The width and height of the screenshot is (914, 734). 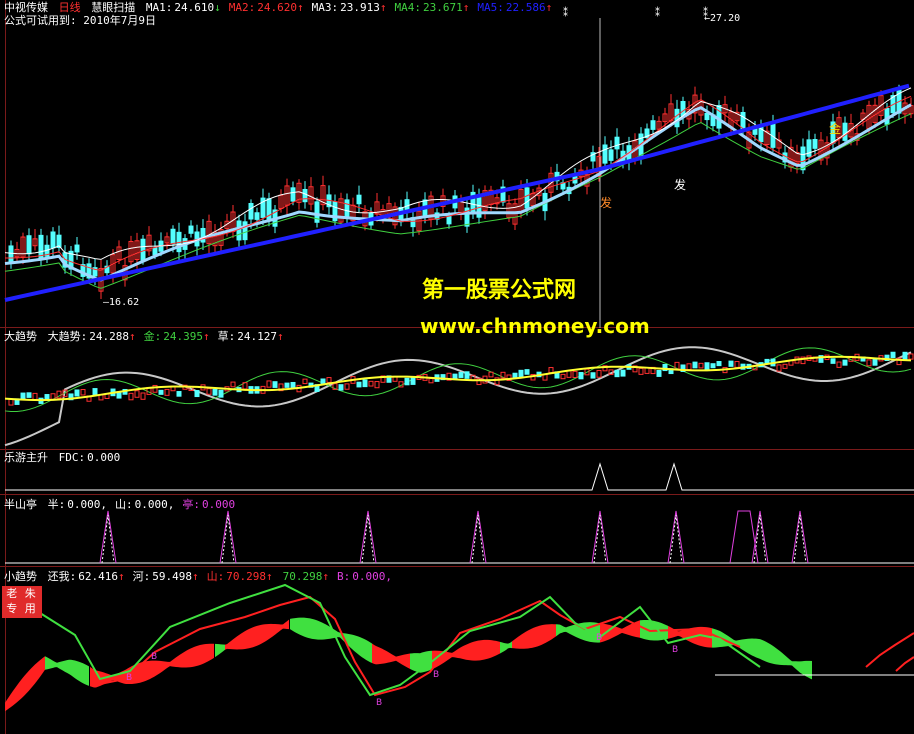 I want to click on legend-item: 亭: 0.000, so click(x=210, y=504).